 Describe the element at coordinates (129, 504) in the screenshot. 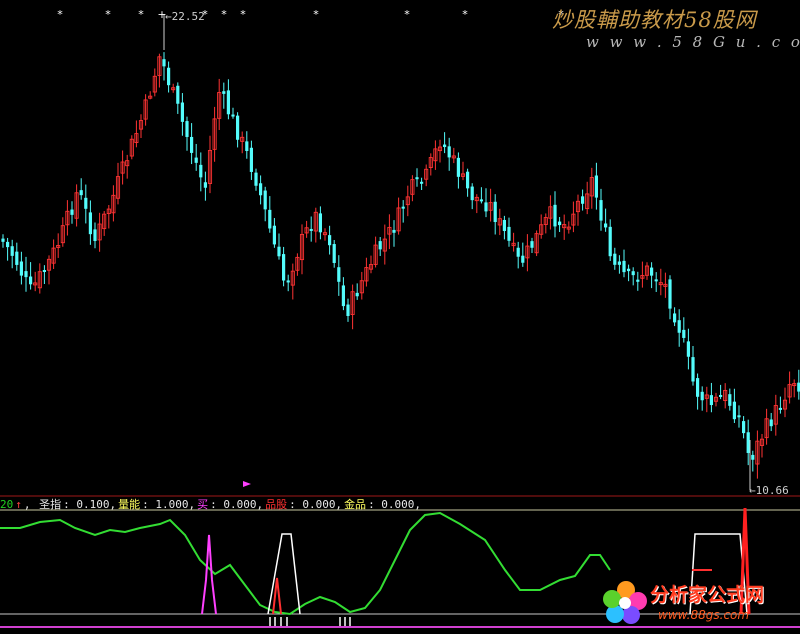

I see `indicator-label: 量能` at that location.